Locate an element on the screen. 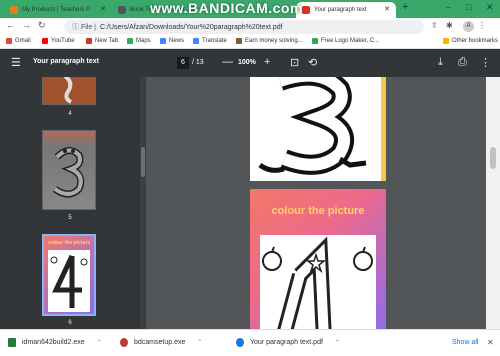  forward-icon: → is located at coordinates (26, 25).